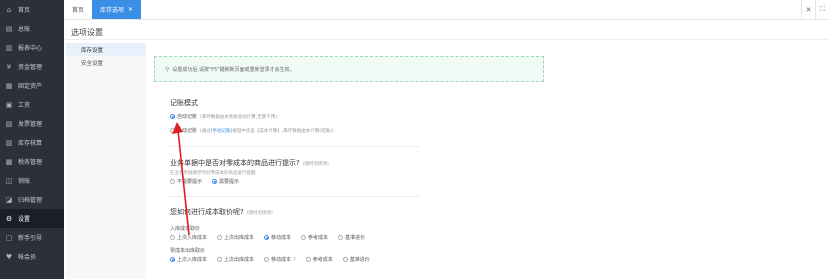 This screenshot has height=279, width=829. What do you see at coordinates (32, 199) in the screenshot?
I see `sidebar-item-archive: ◪ 归档管理` at bounding box center [32, 199].